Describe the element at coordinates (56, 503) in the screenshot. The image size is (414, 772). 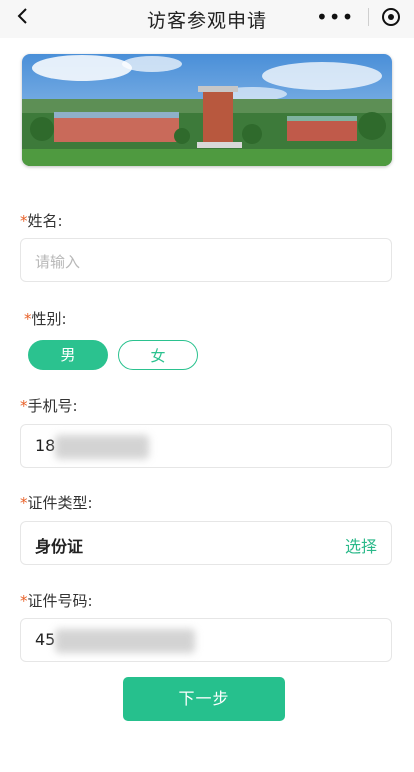
I see `id-type-label: *证件类型:` at that location.